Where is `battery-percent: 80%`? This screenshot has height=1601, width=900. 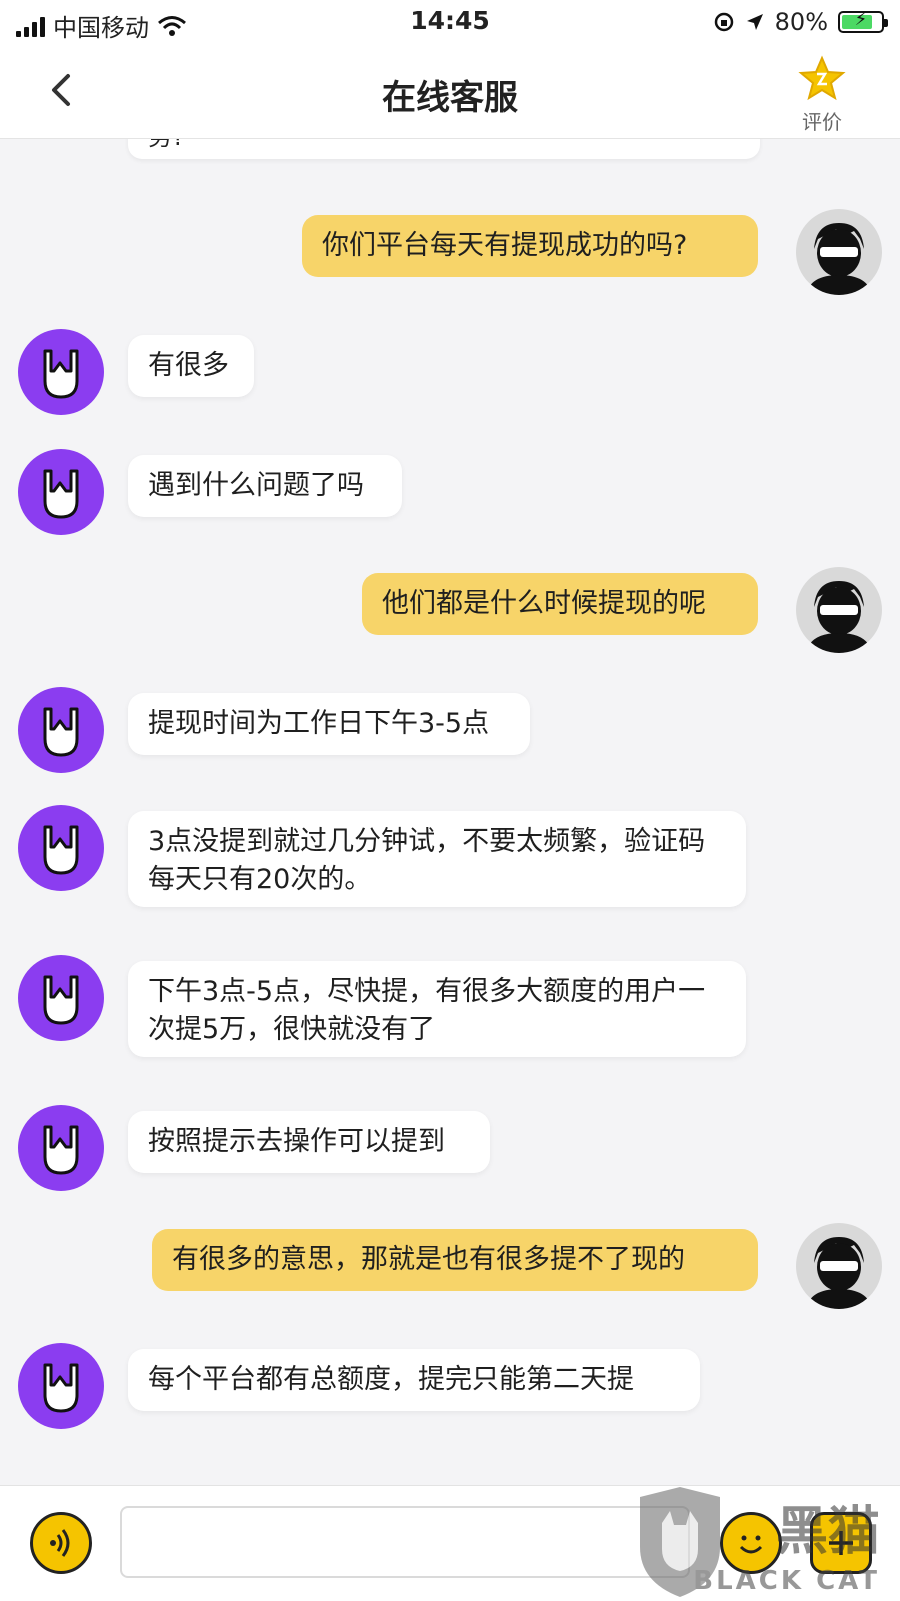
battery-percent: 80% is located at coordinates (801, 22).